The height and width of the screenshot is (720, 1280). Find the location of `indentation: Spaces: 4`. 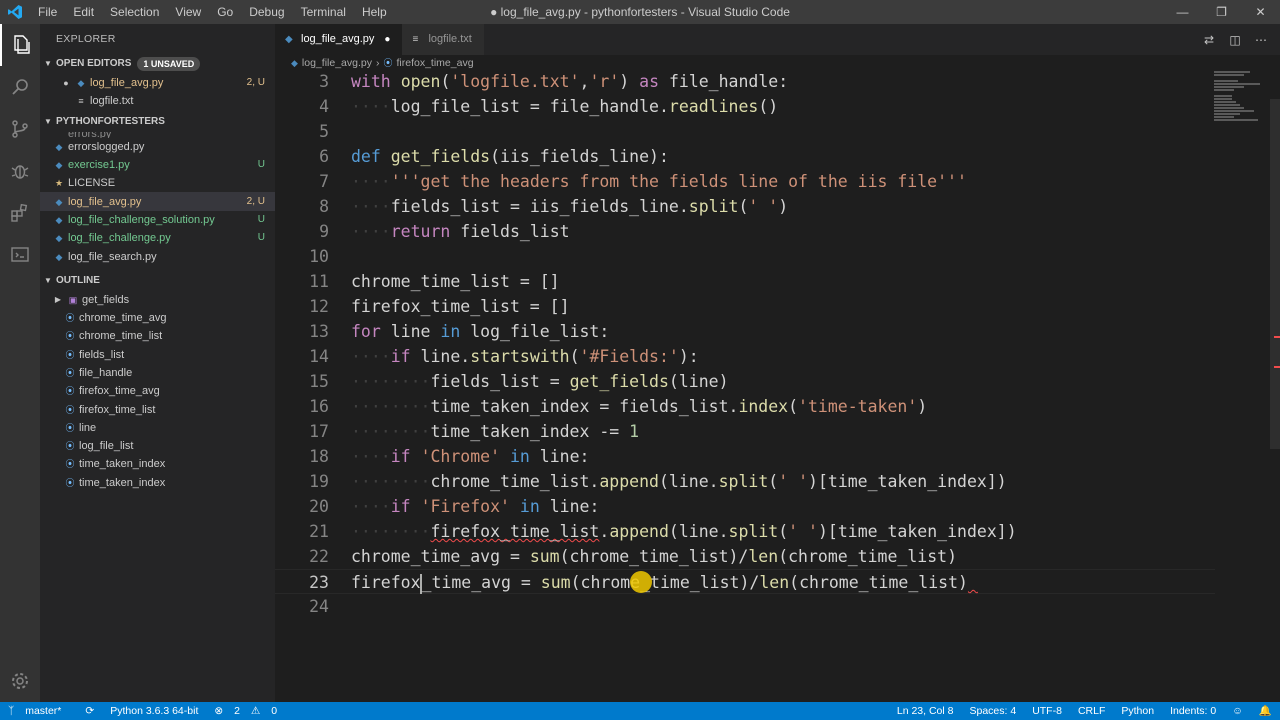

indentation: Spaces: 4 is located at coordinates (992, 711).